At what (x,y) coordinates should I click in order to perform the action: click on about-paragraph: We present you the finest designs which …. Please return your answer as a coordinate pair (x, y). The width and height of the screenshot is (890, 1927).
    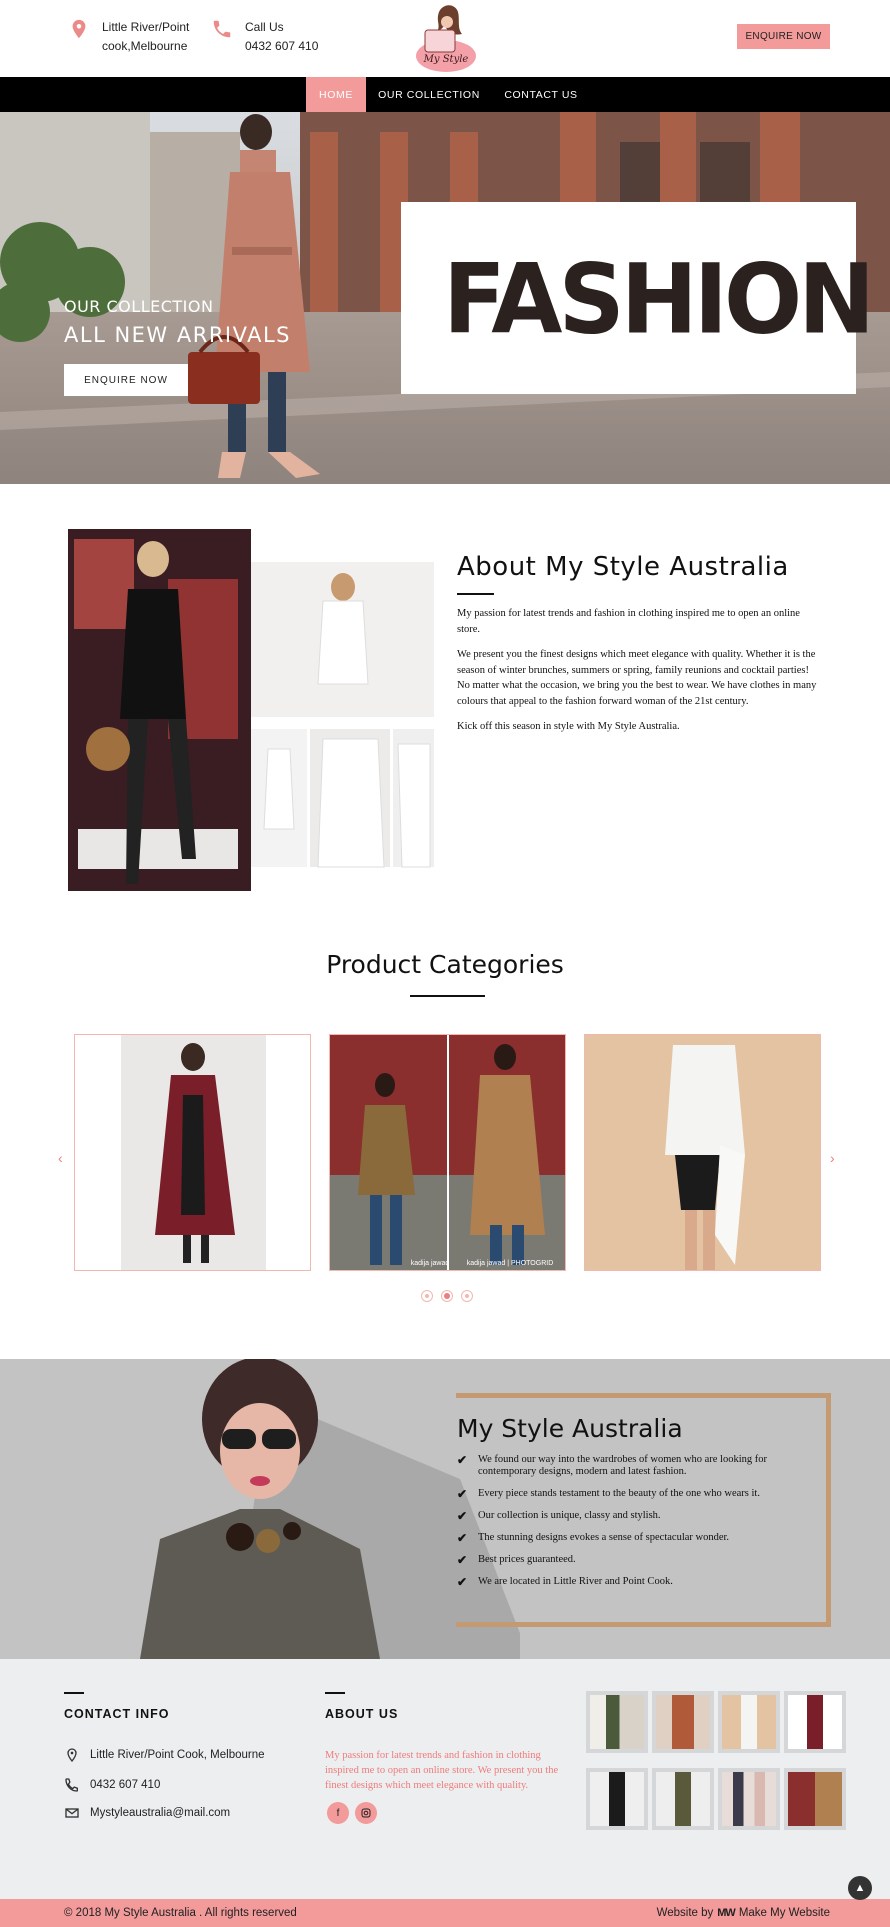
    Looking at the image, I should click on (637, 678).